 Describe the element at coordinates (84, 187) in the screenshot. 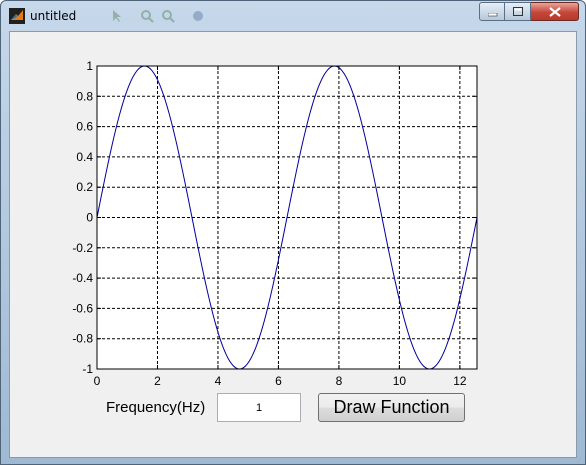

I see `y-tick-label: 0.2` at that location.